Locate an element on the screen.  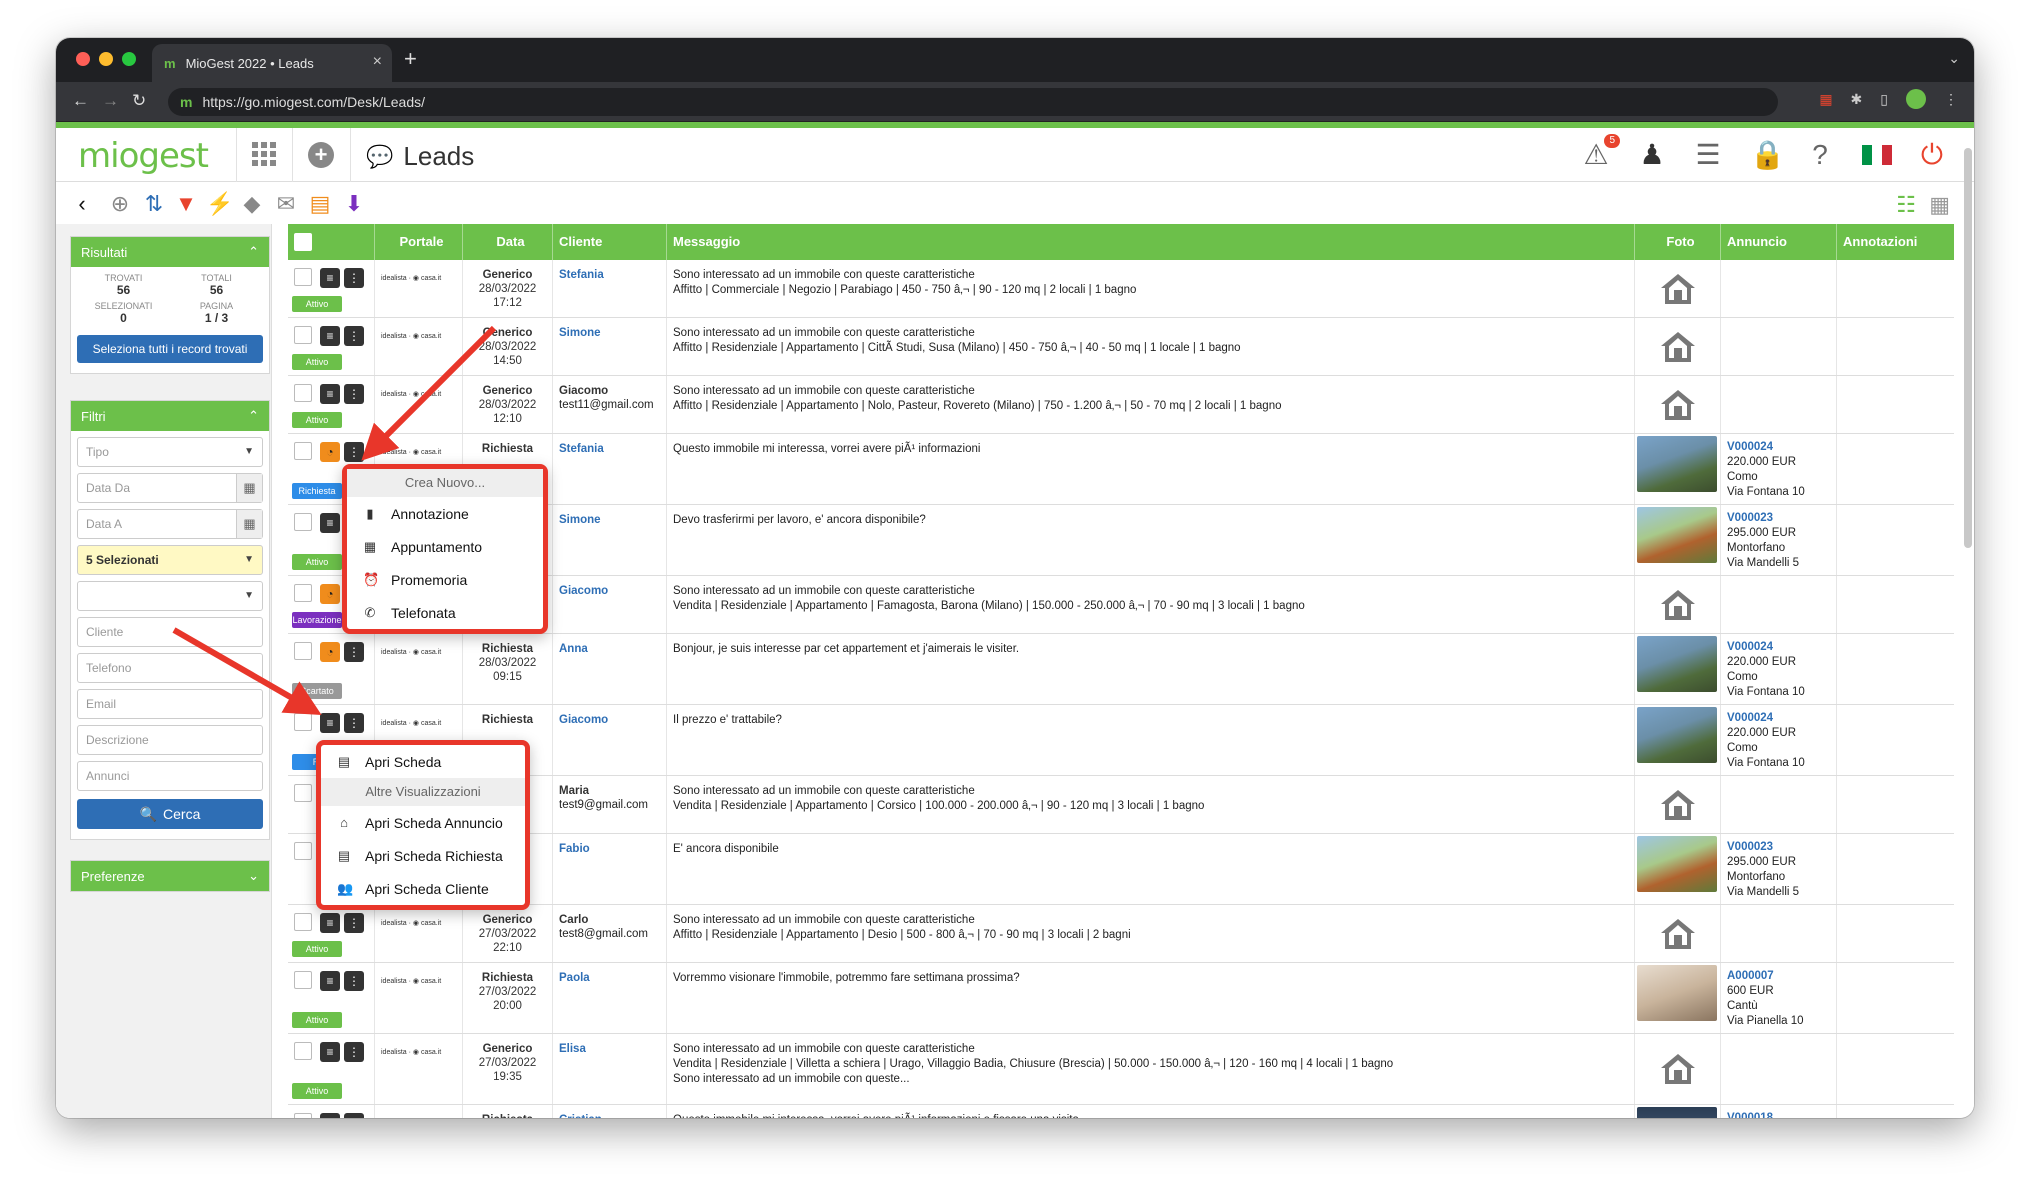
back-arrow-icon: ‹ is located at coordinates (82, 204).